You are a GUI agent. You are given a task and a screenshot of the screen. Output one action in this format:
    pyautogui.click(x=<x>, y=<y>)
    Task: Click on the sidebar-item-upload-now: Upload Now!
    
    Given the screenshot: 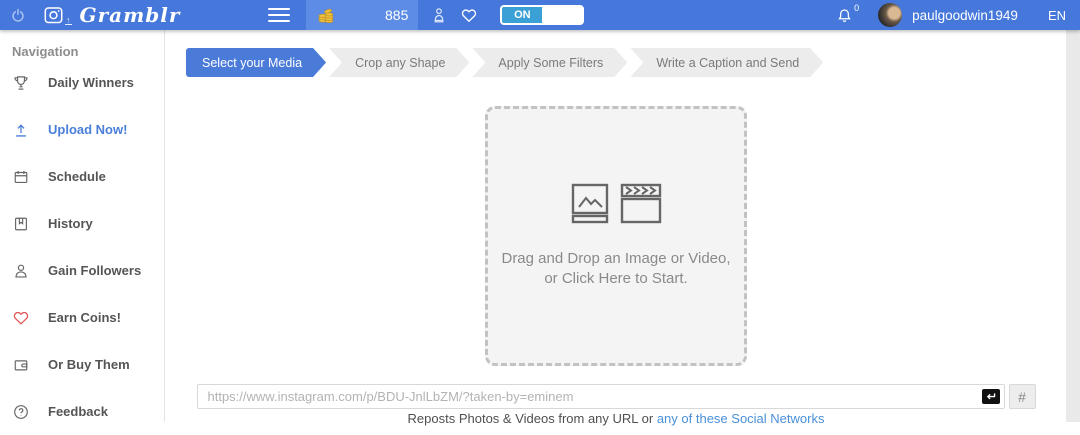 What is the action you would take?
    pyautogui.click(x=82, y=129)
    